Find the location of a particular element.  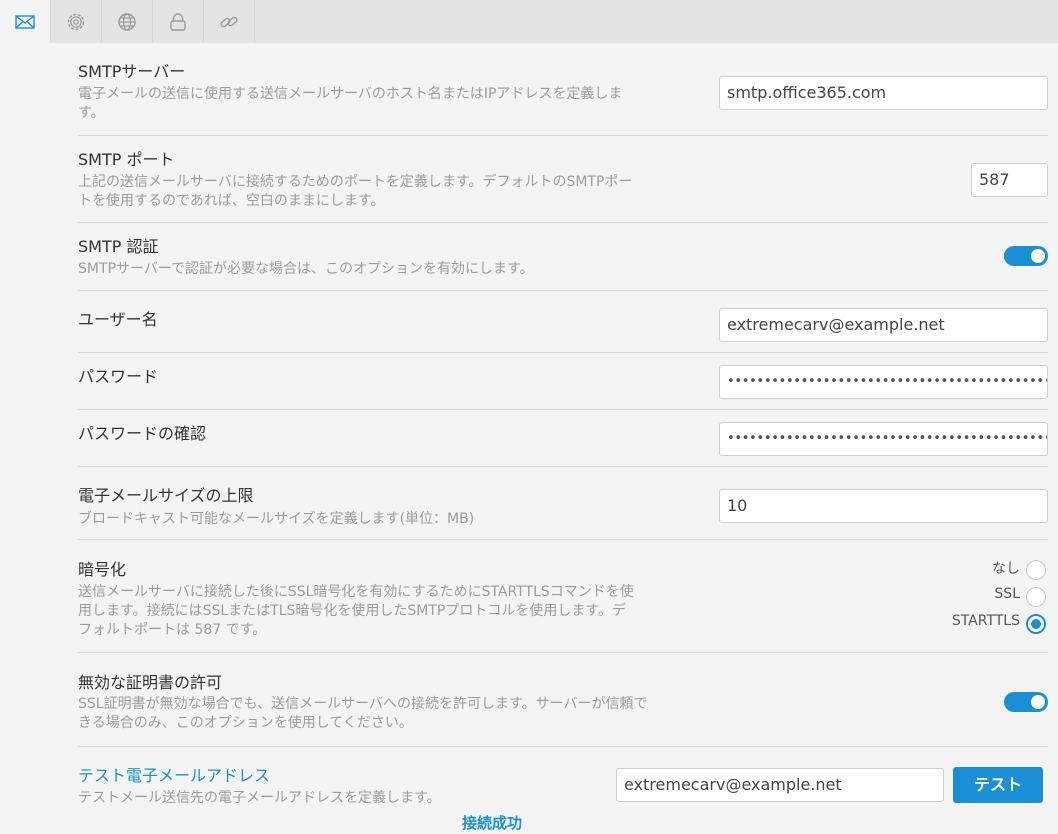

globe-icon is located at coordinates (127, 21).